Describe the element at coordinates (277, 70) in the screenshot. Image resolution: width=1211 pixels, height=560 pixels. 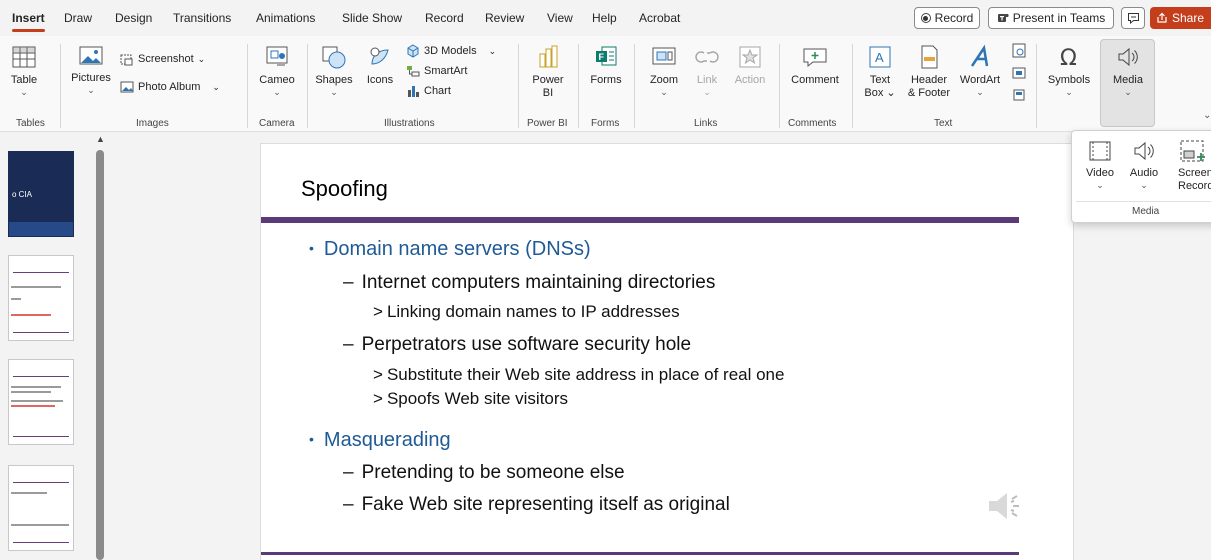
I see `cameo-button: Cameo ⌄` at that location.